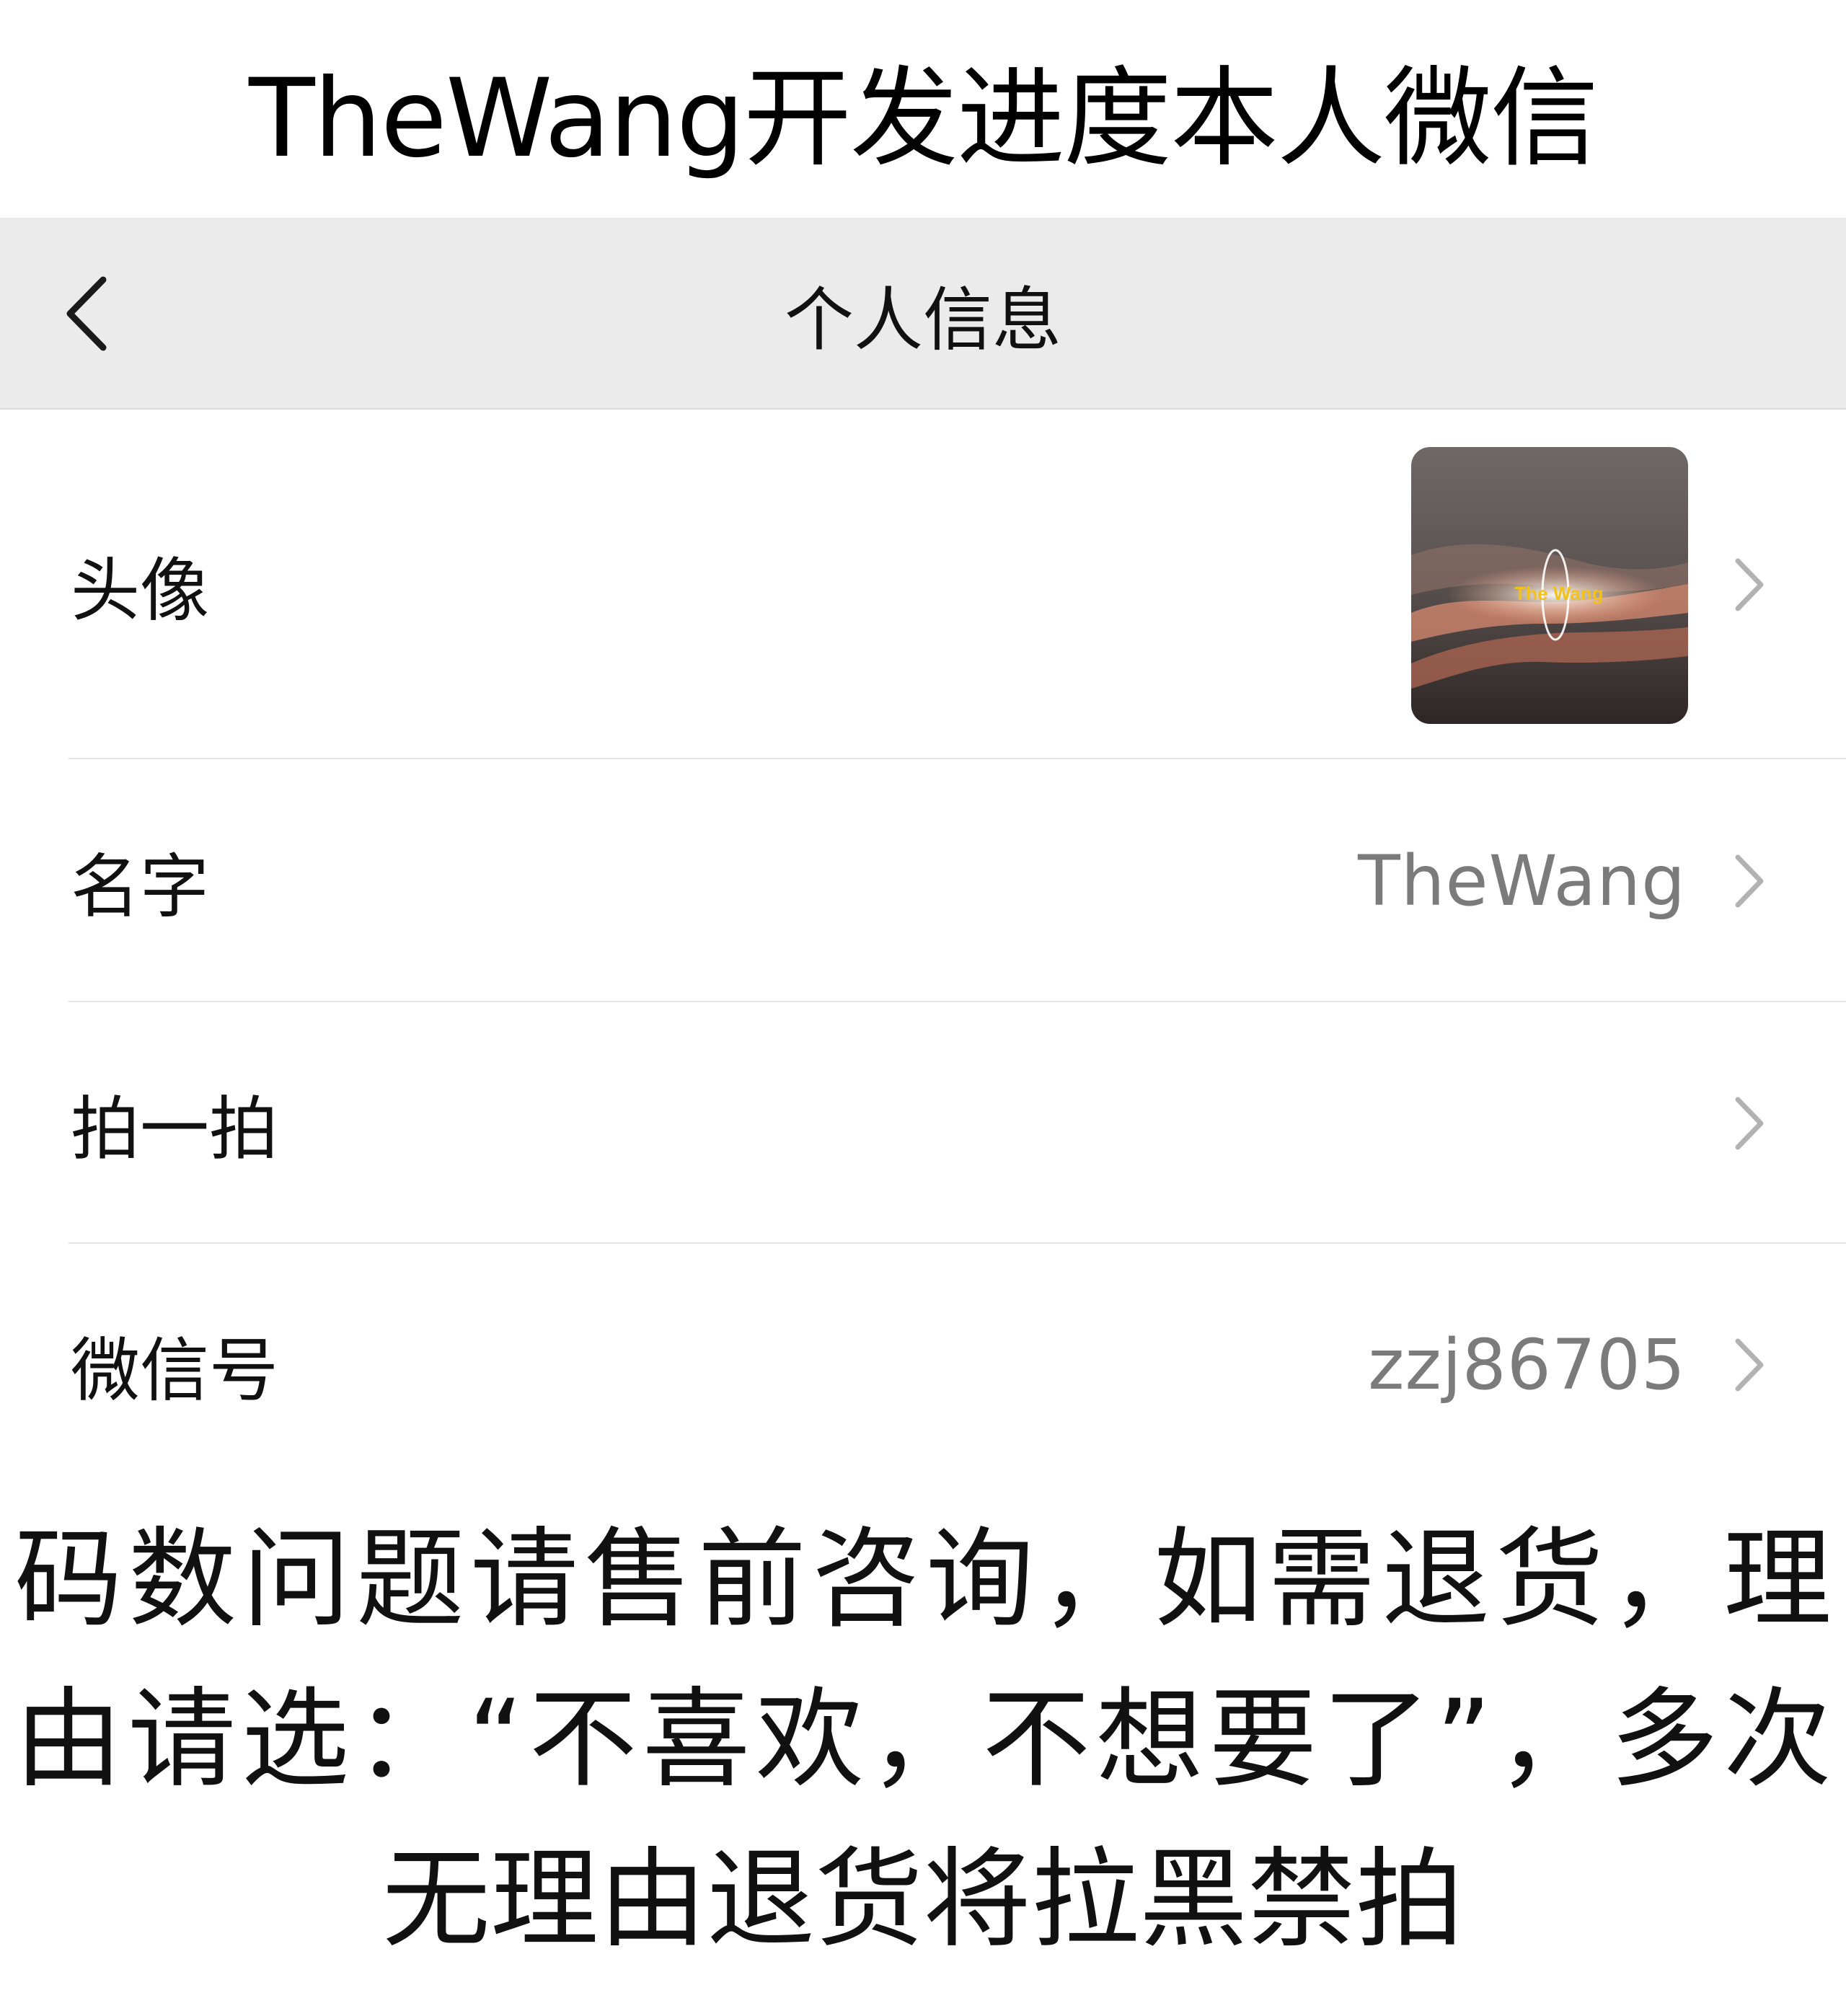 The width and height of the screenshot is (1846, 2016). Describe the element at coordinates (924, 119) in the screenshot. I see `top-caption: TheWang开发进度本人微信` at that location.